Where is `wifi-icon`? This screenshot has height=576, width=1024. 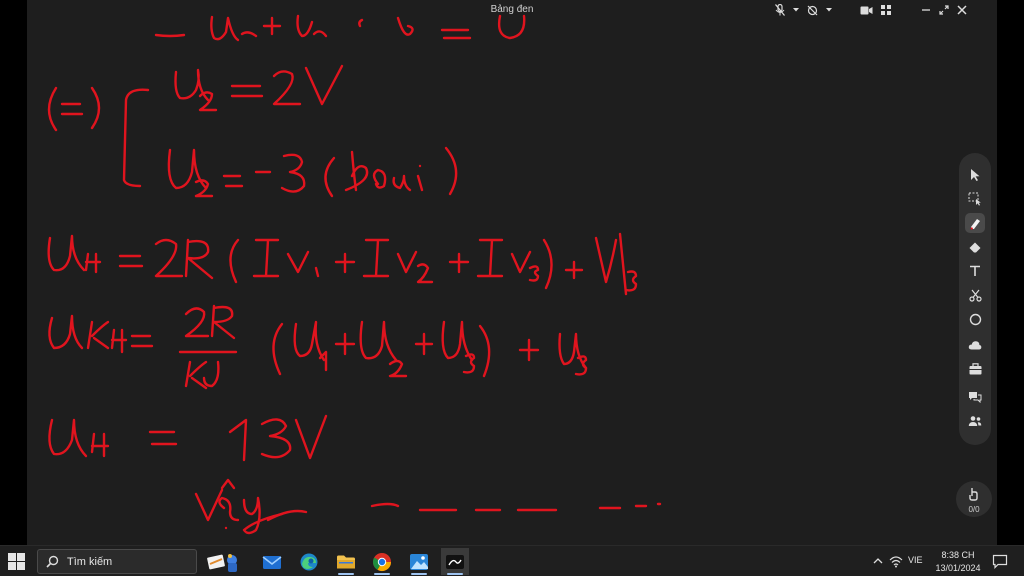
wifi-icon is located at coordinates (896, 561).